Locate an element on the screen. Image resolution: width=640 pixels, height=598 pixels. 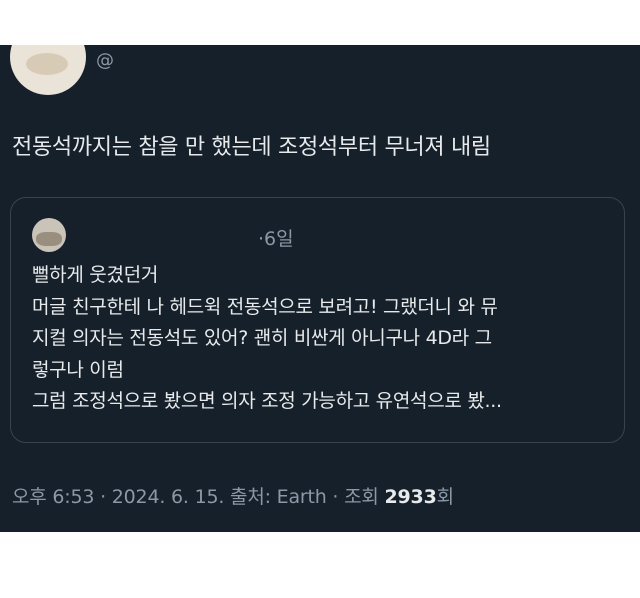
tweet-timestamp: 오후 6:53 · 2024. 6. 15. 출처: Earth · 조회 is located at coordinates (195, 497).